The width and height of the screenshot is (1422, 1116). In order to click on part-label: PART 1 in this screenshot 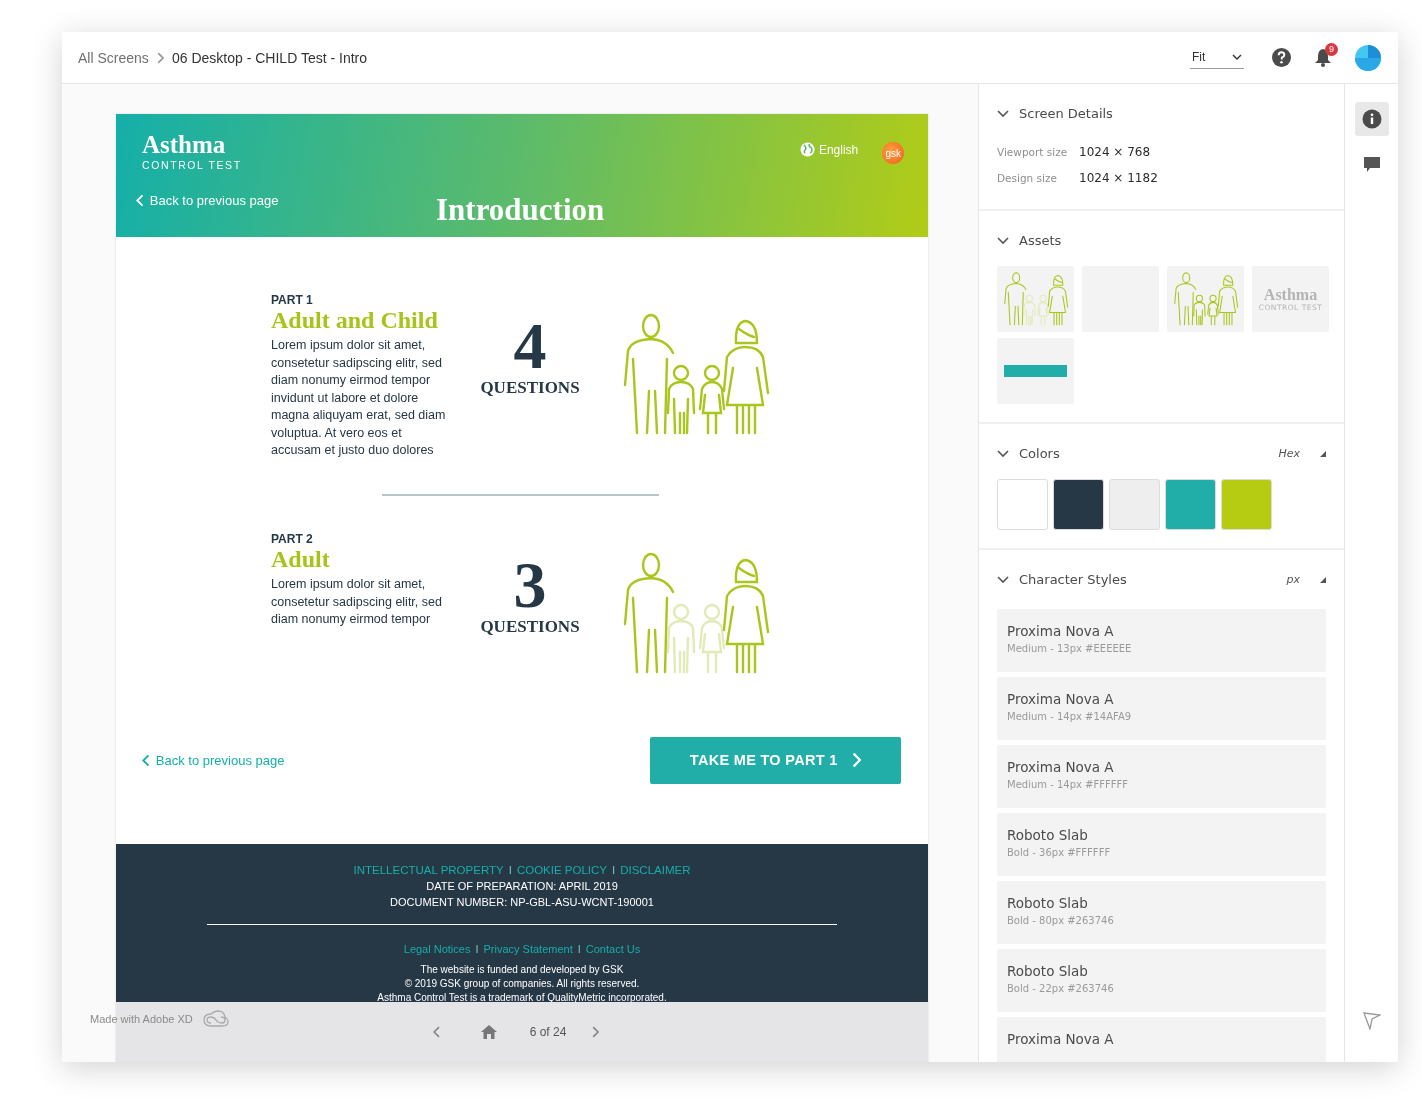, I will do `click(292, 300)`.